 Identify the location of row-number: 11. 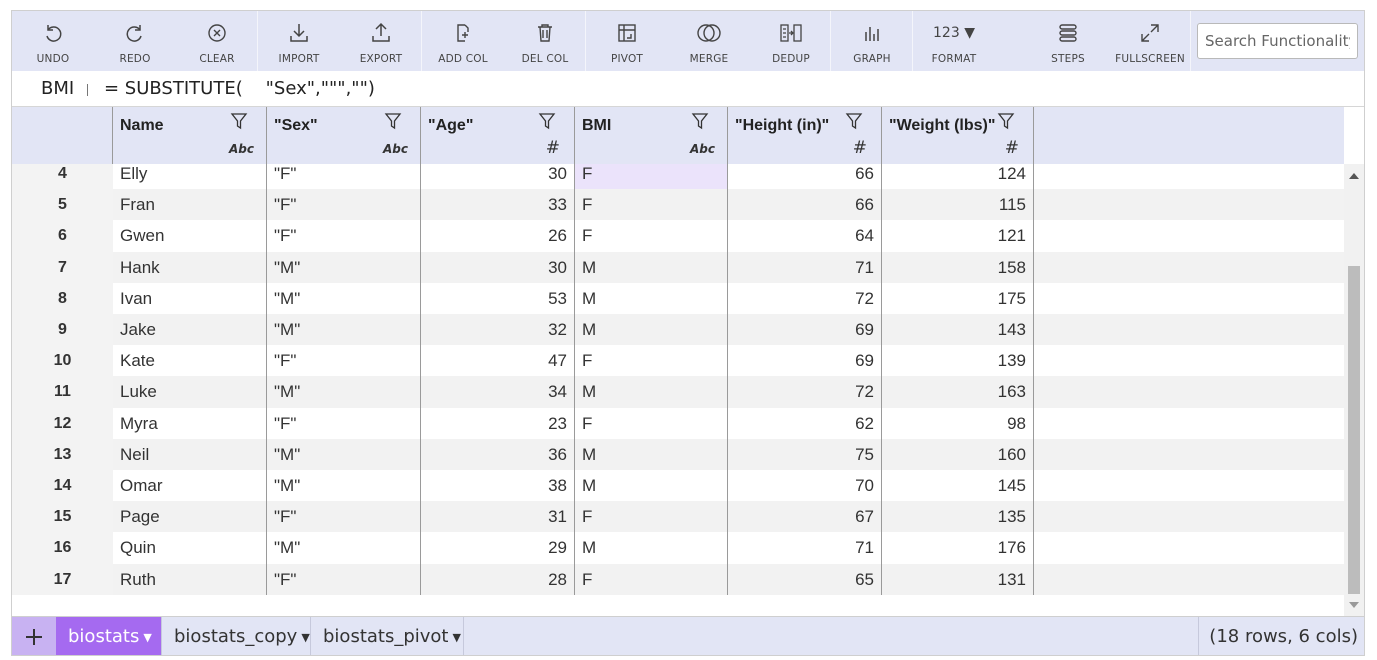
(62, 392).